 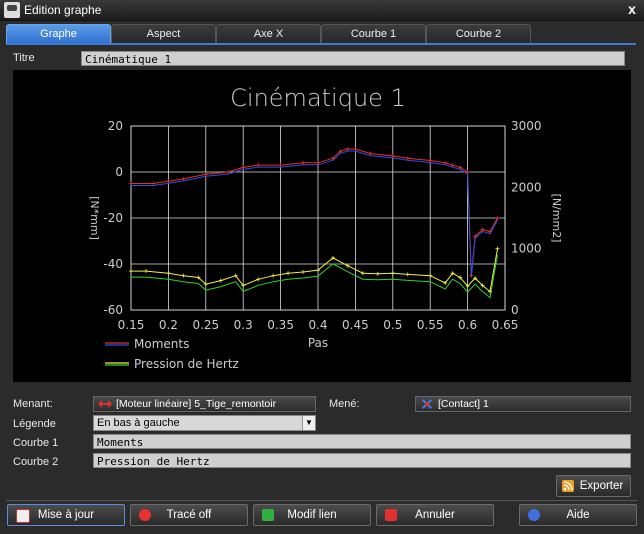 I want to click on x-tick-label: 0.25, so click(x=205, y=325).